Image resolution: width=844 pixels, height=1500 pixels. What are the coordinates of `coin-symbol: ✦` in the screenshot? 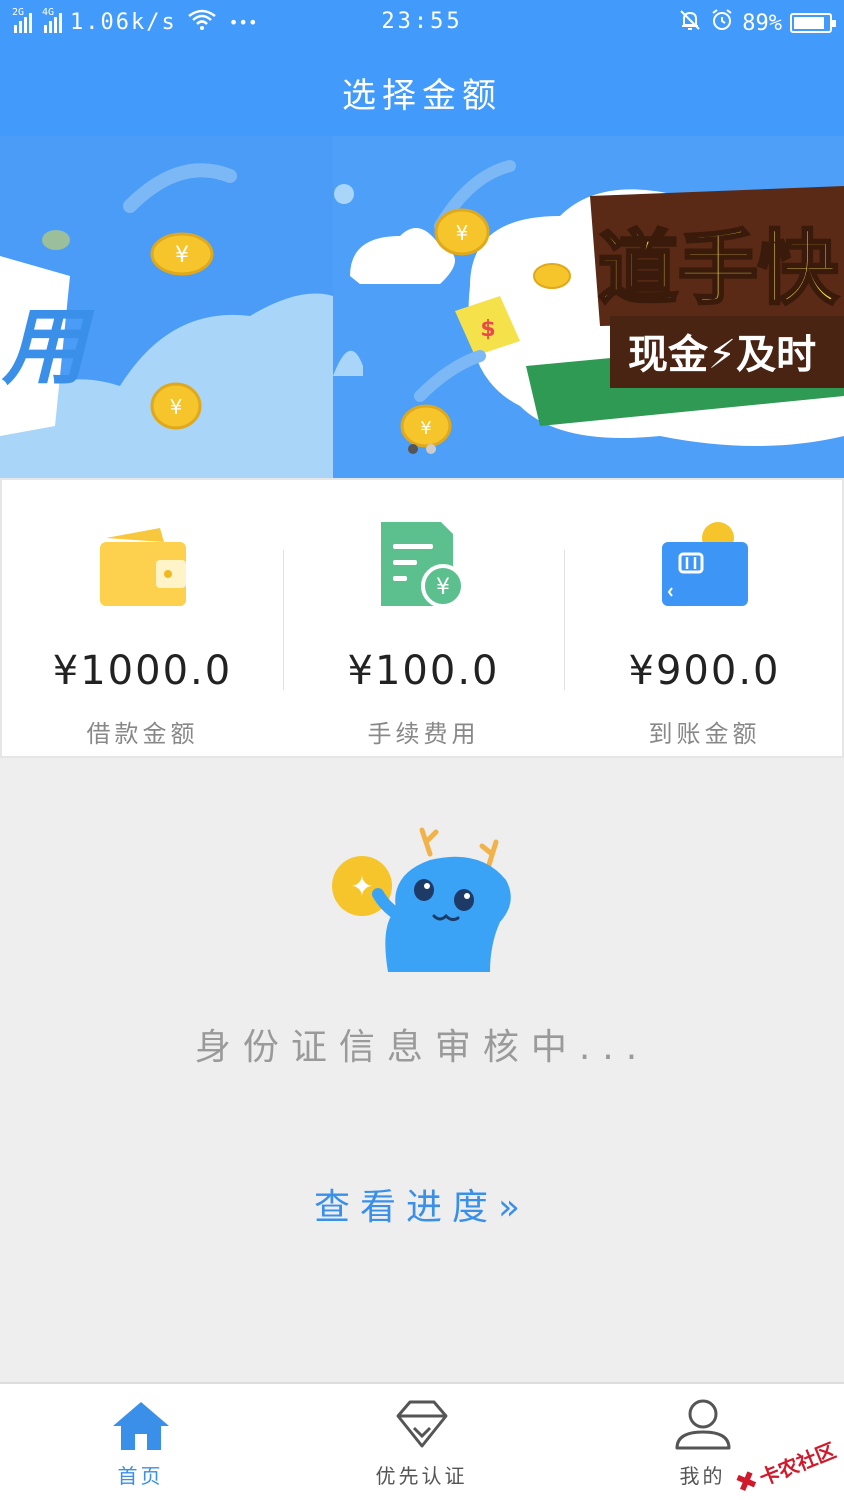 It's located at (361, 886).